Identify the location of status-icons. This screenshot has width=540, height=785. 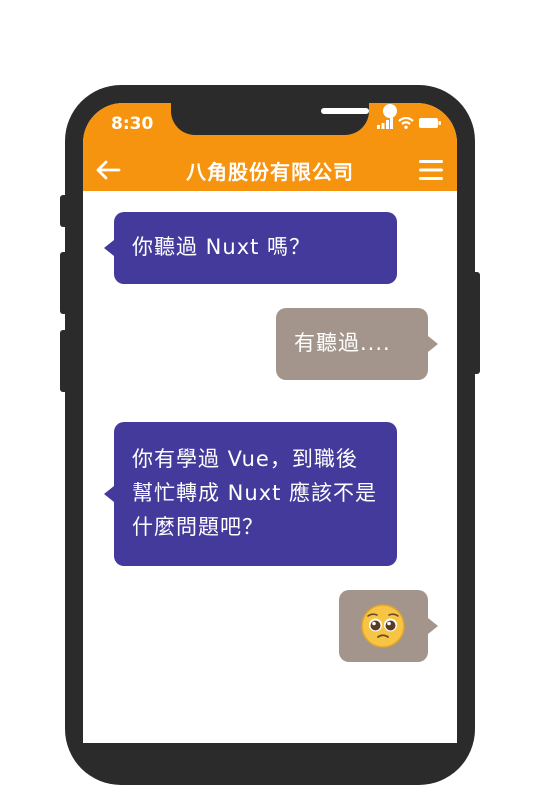
(409, 123).